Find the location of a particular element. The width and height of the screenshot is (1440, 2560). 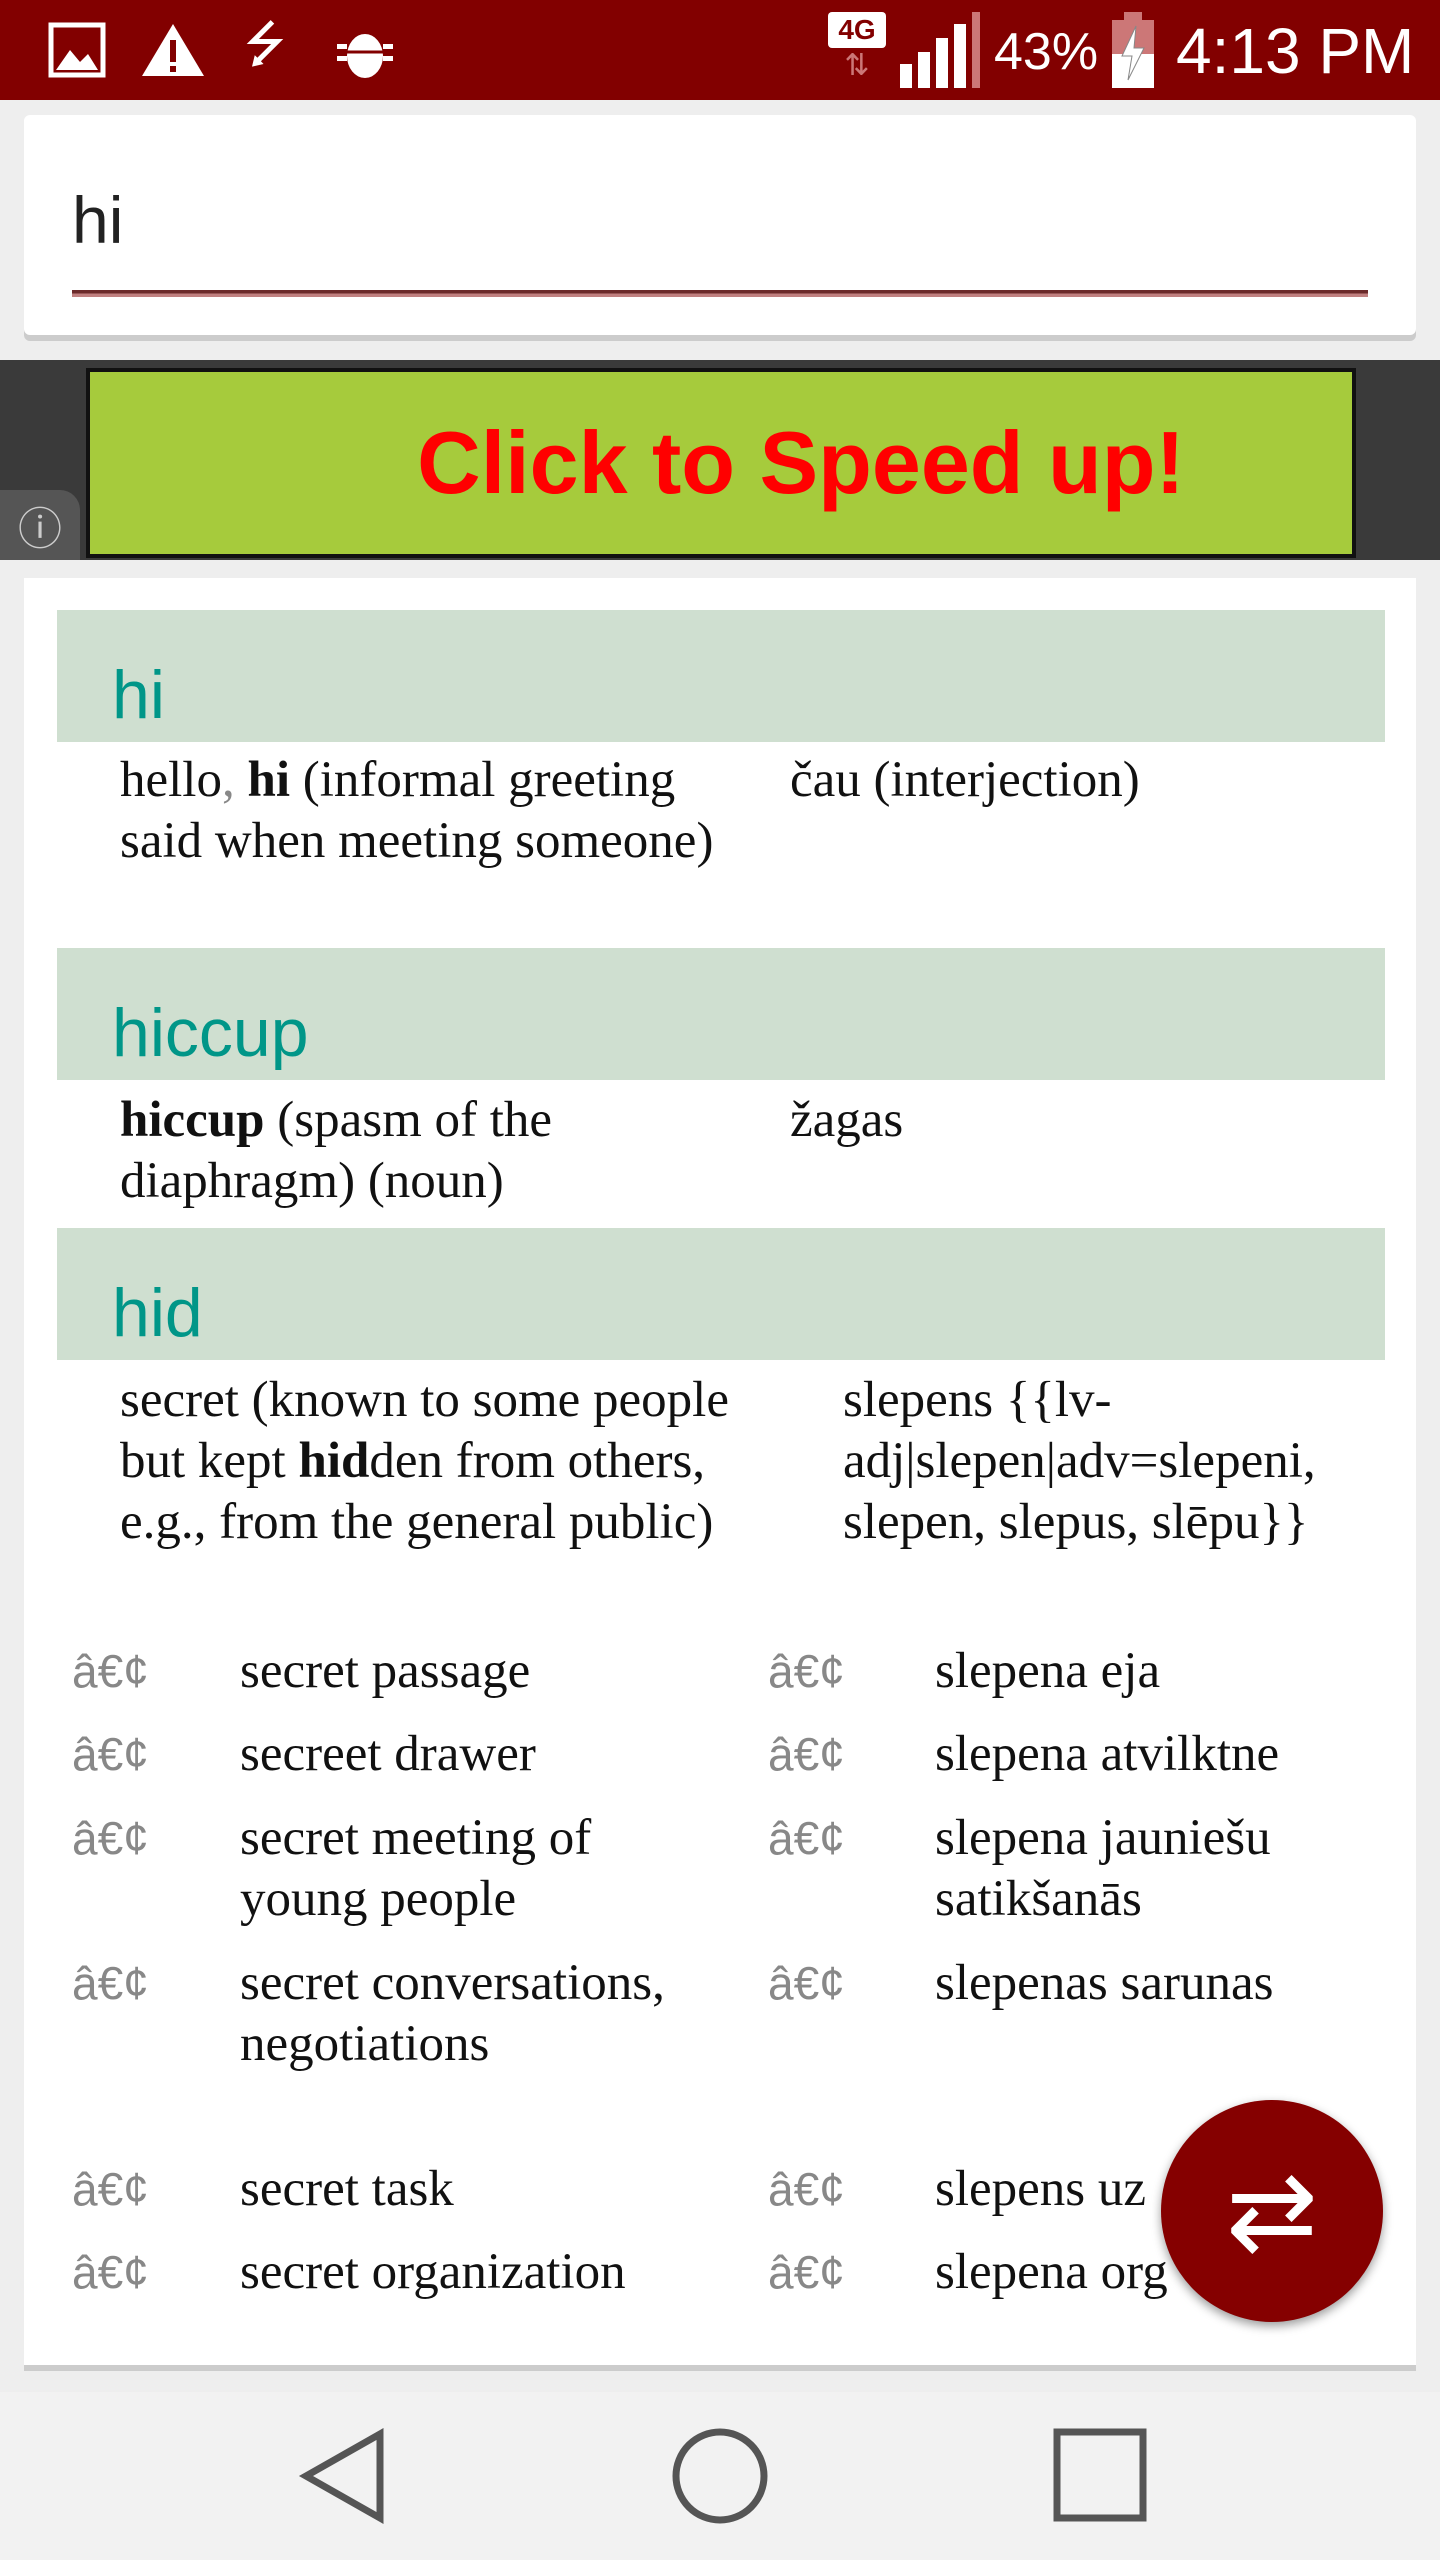

status-bar: ⭍ 4G ⇅ 43% 4:13 PM is located at coordinates (720, 50).